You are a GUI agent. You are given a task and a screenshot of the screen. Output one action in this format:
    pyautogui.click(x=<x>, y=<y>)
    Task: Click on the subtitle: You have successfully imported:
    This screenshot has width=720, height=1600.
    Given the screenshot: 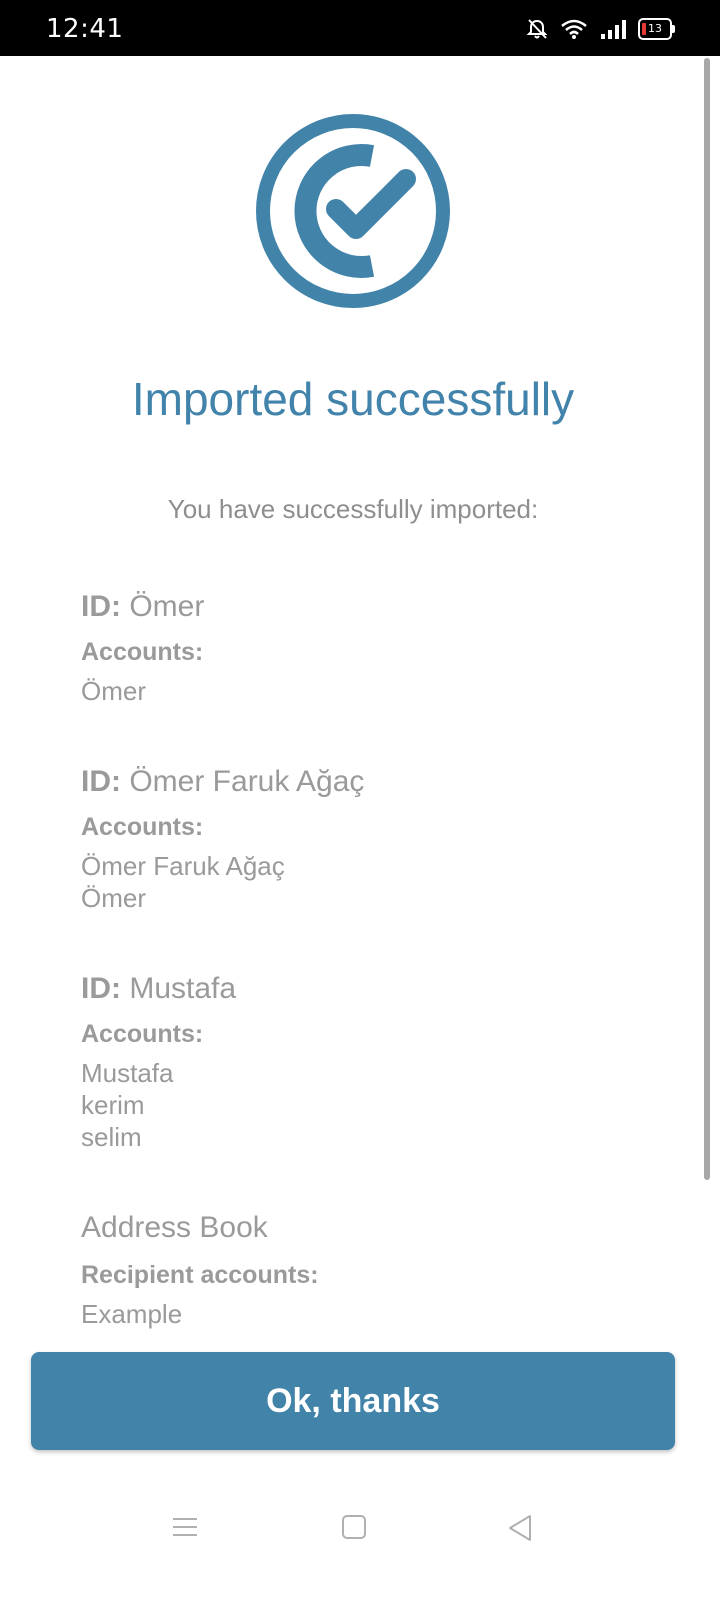 What is the action you would take?
    pyautogui.click(x=353, y=509)
    